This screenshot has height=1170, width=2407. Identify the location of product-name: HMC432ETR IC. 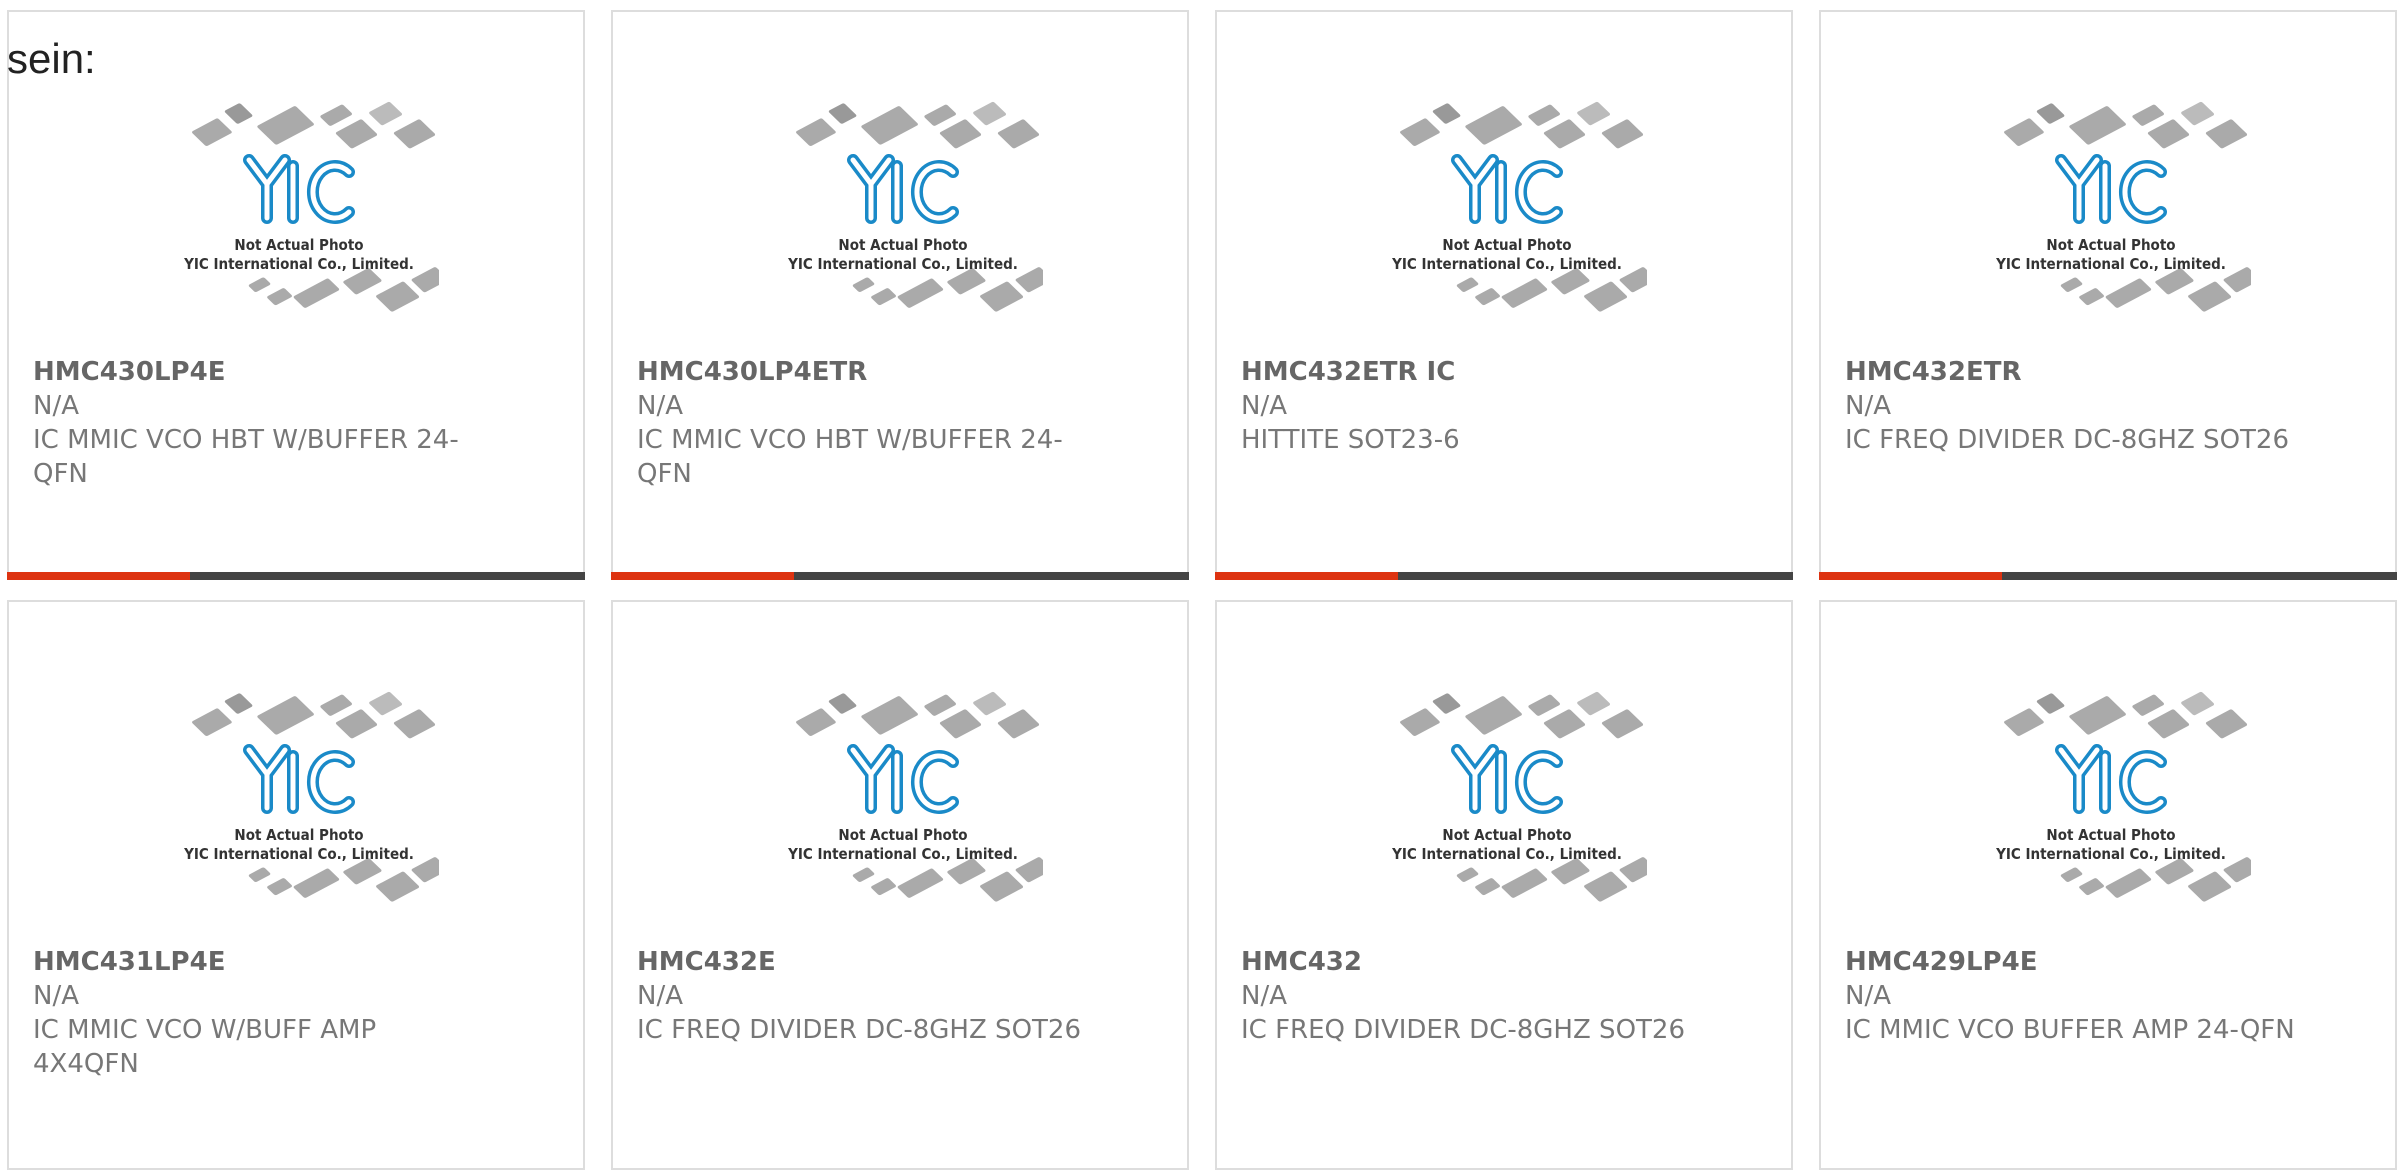
(1491, 372).